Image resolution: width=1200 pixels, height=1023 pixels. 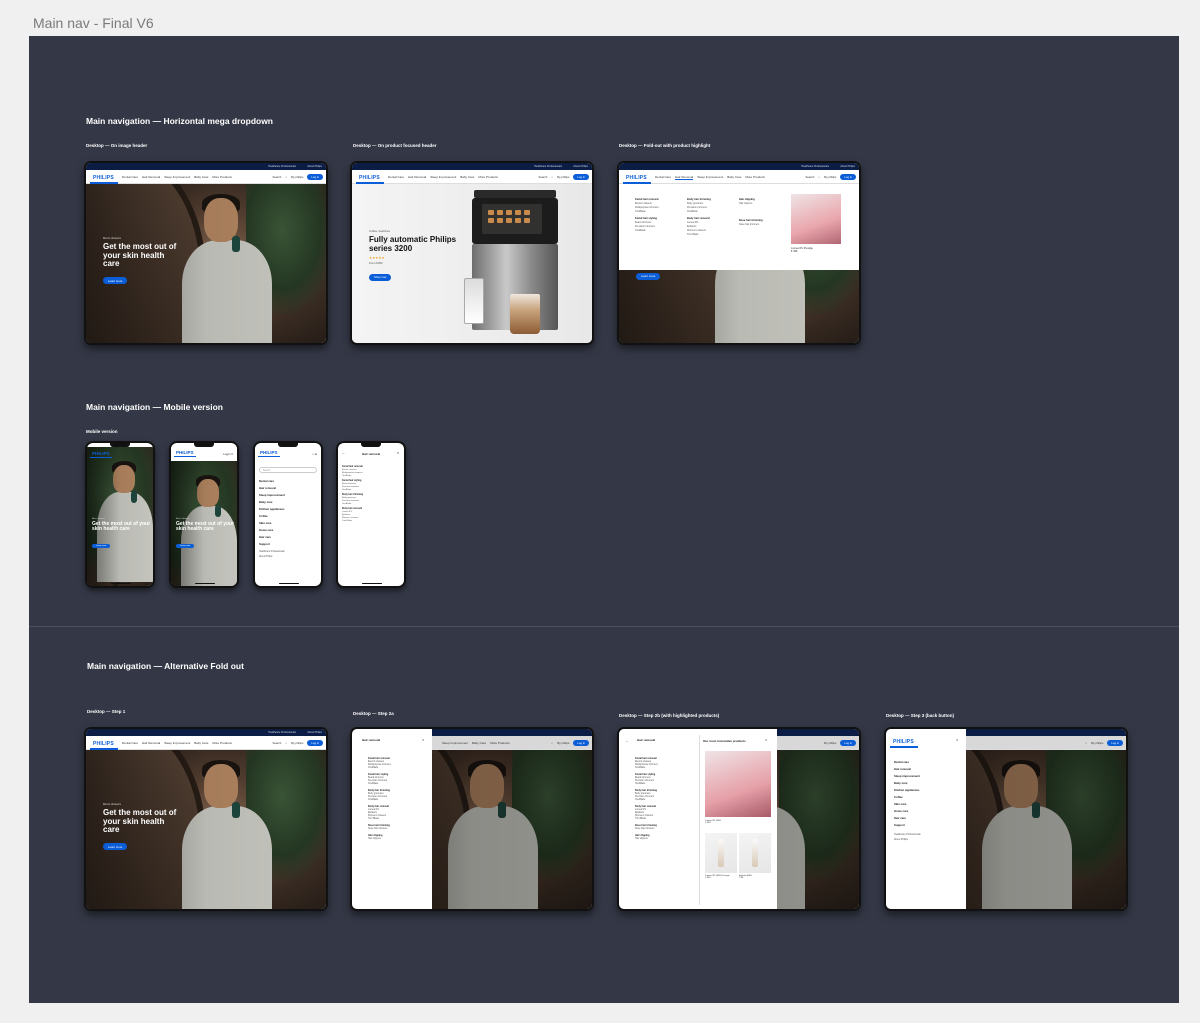 What do you see at coordinates (699, 230) in the screenshot?
I see `menu-link: Women's shavers` at bounding box center [699, 230].